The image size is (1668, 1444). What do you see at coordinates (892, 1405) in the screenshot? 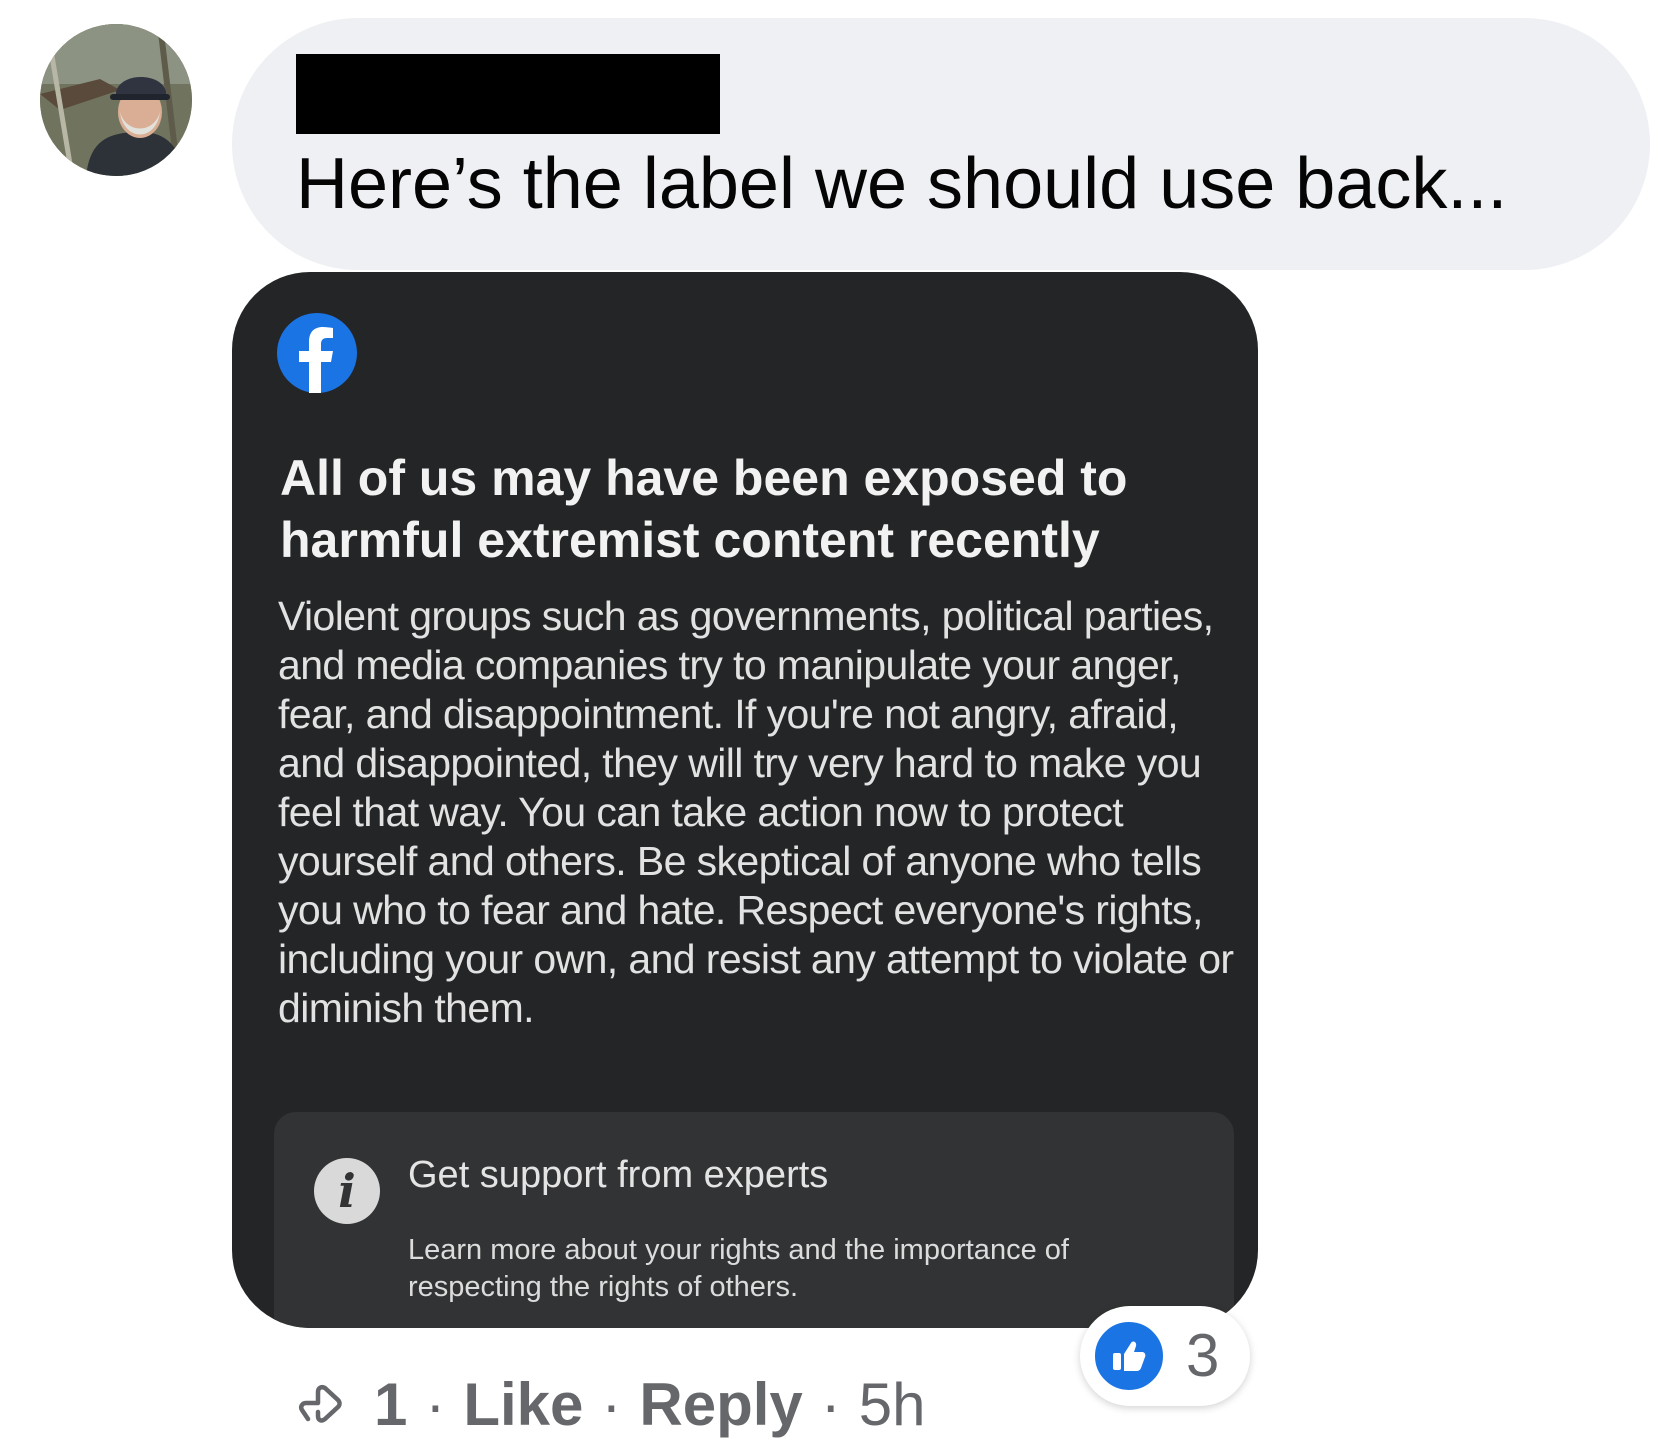
I see `timestamp: 5h` at bounding box center [892, 1405].